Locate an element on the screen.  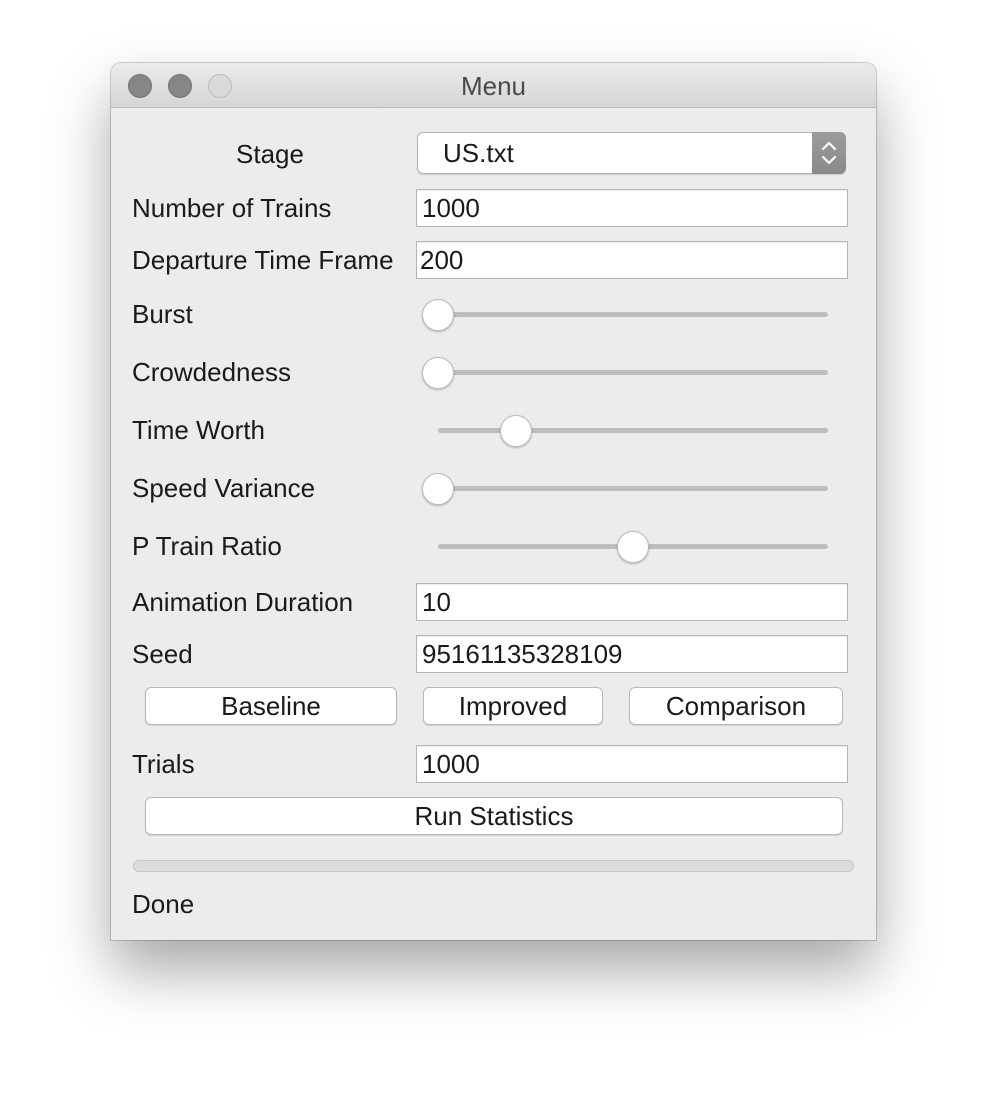
improved-button: Improved is located at coordinates (513, 706).